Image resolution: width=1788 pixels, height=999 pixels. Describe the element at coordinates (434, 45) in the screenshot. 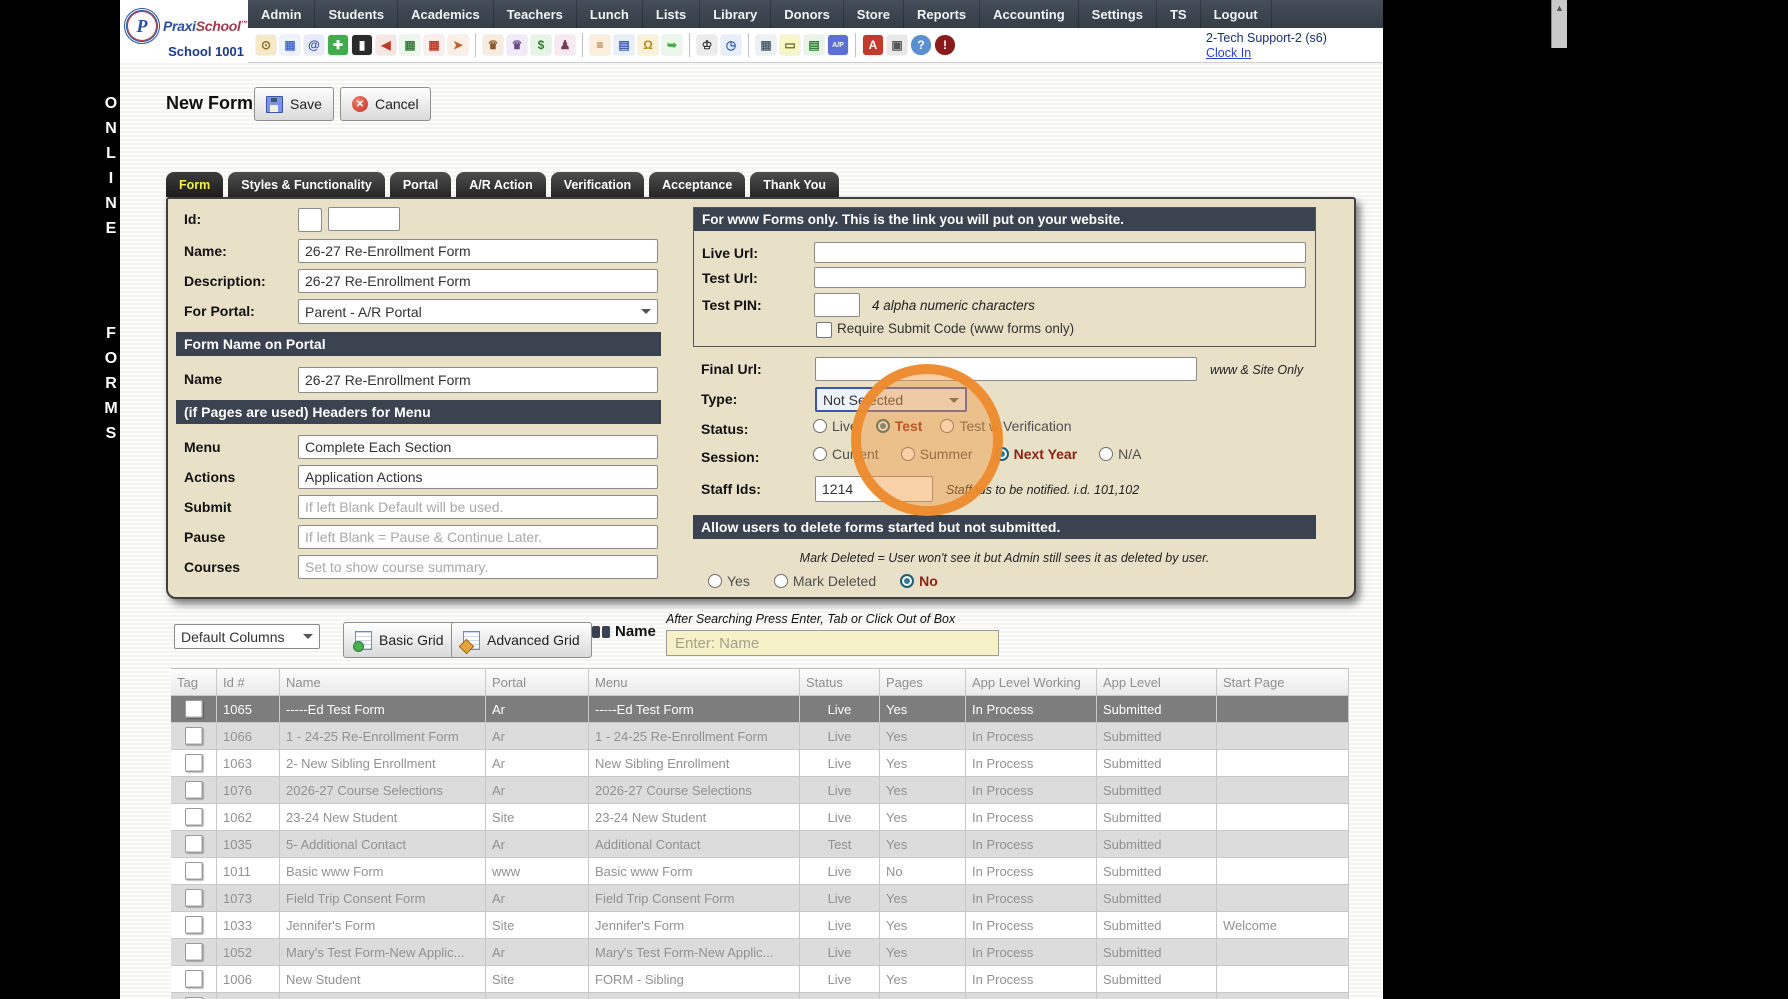

I see `calendar-red-icon: ▦` at that location.